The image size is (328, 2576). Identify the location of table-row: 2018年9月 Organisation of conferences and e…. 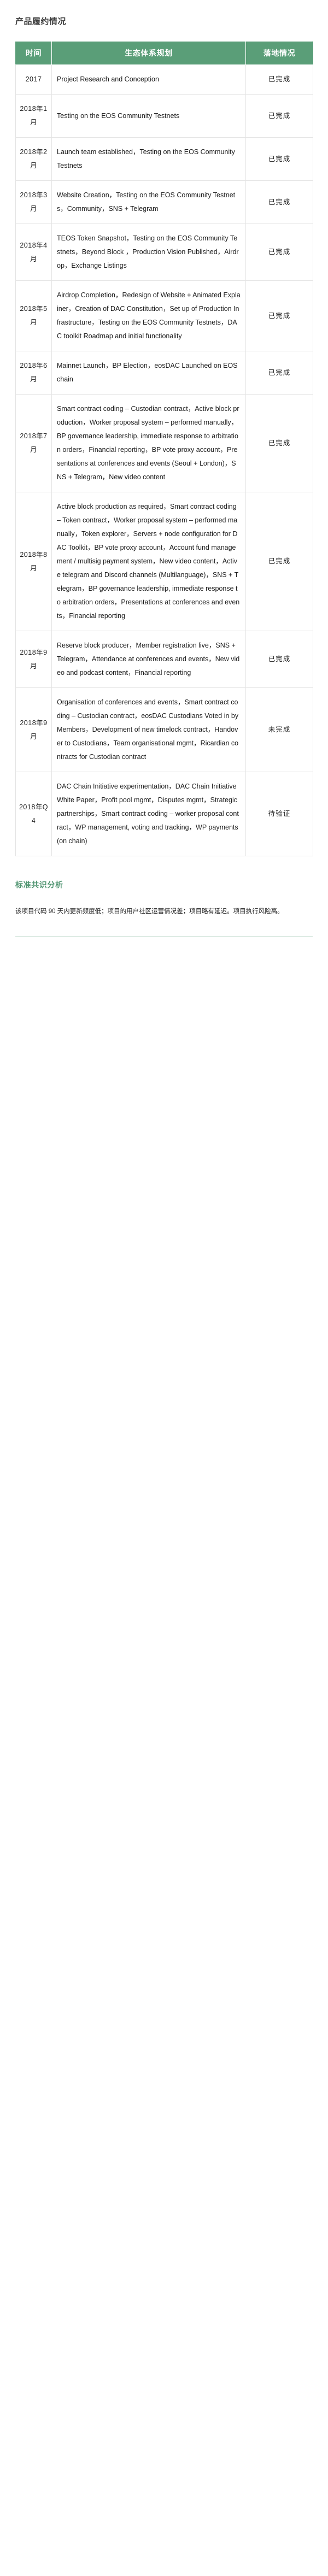
(164, 730).